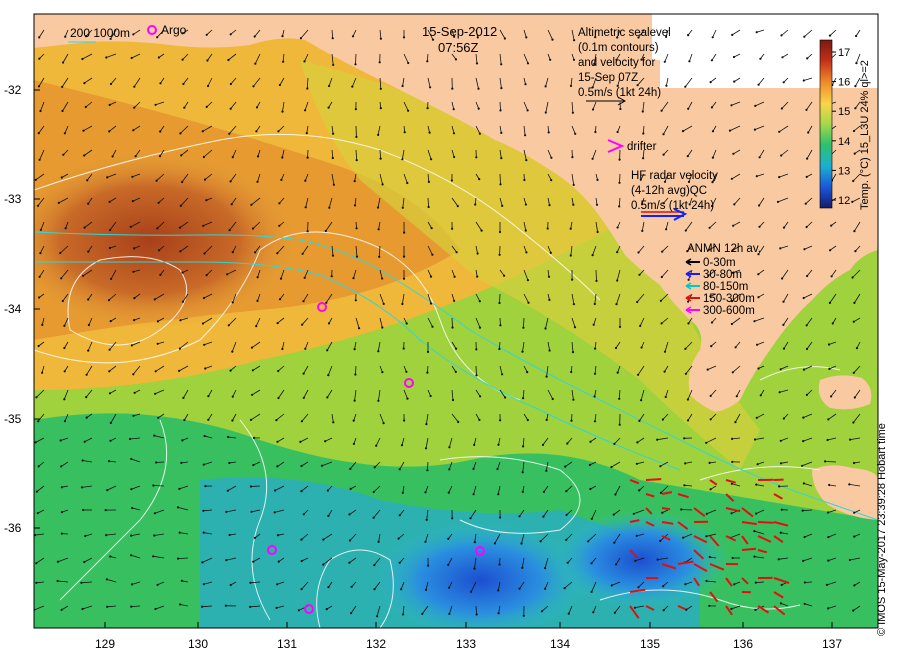 The width and height of the screenshot is (900, 665). Describe the element at coordinates (100, 33) in the screenshot. I see `scale-bar-label: 200 1000m` at that location.